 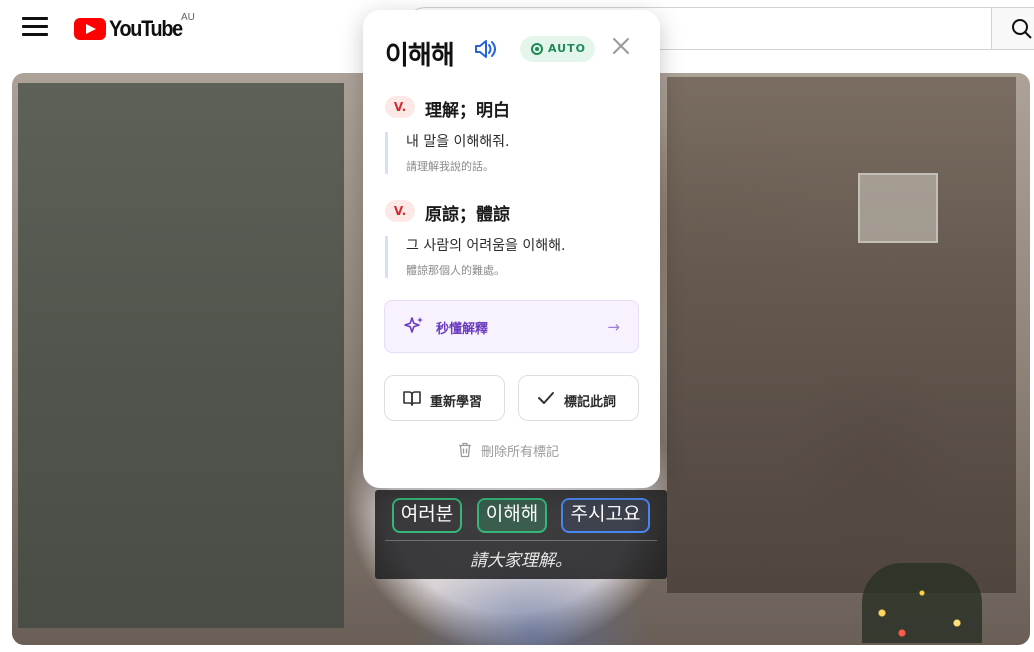 I want to click on hamburger-menu-icon, so click(x=35, y=28).